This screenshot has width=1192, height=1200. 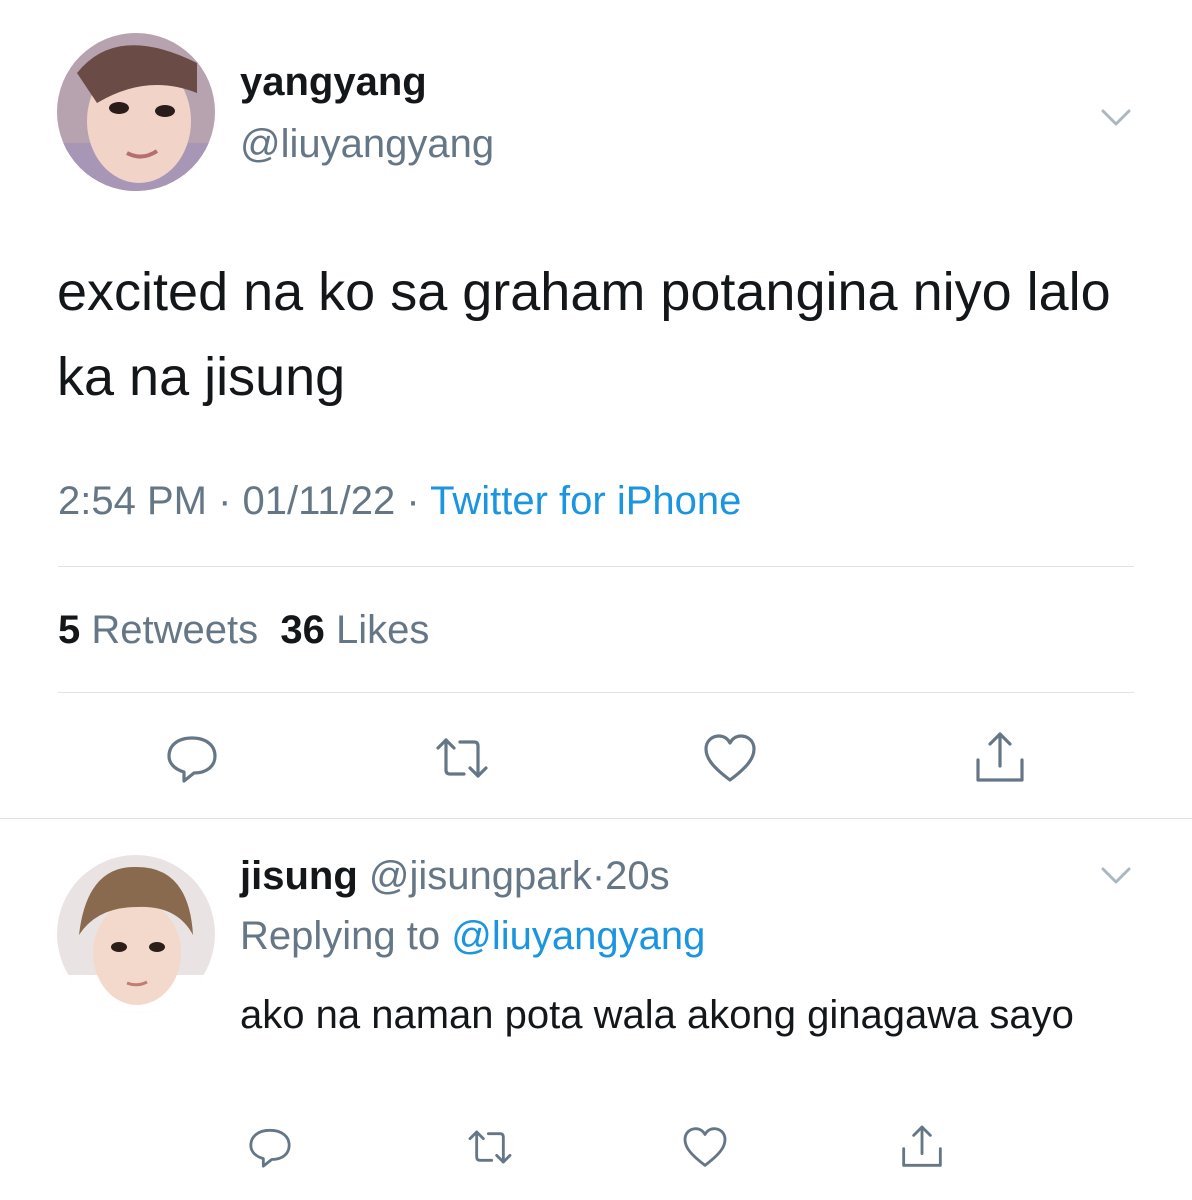 What do you see at coordinates (382, 630) in the screenshot?
I see `likes-label: Likes` at bounding box center [382, 630].